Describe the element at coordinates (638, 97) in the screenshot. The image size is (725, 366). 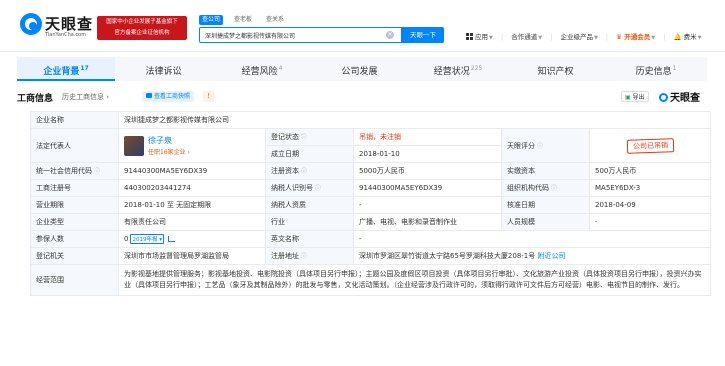
I see `export-label: 导出` at that location.